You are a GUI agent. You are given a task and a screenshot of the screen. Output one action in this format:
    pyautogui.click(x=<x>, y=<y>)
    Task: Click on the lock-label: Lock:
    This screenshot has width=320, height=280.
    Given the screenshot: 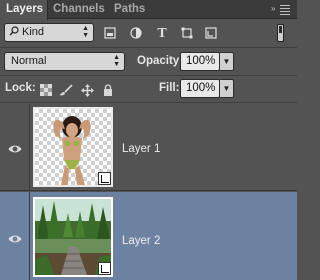 What is the action you would take?
    pyautogui.click(x=20, y=88)
    